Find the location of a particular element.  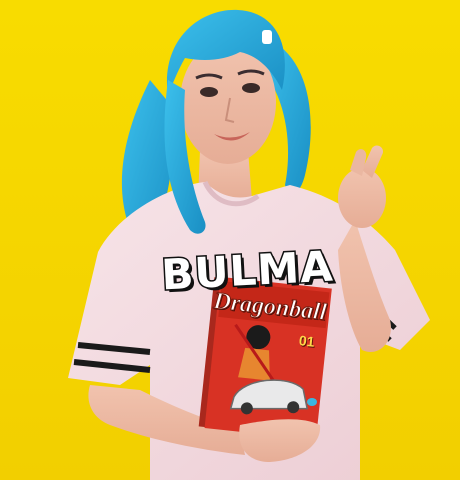

manga-volume-number: 01 is located at coordinates (307, 341).